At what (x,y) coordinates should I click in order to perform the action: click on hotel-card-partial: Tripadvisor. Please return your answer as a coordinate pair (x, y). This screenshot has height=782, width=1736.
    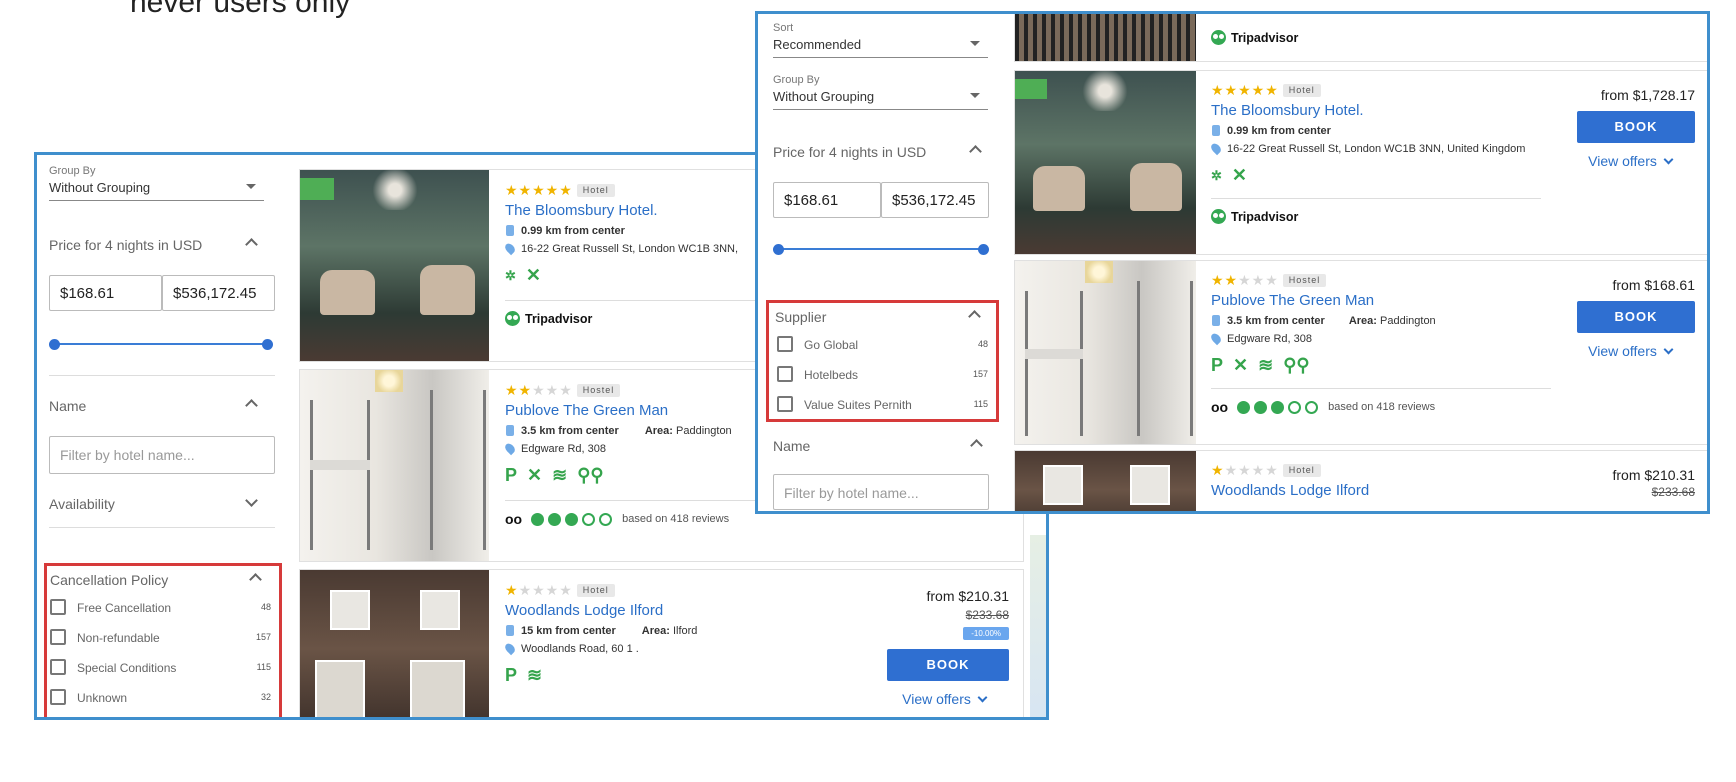
    Looking at the image, I should click on (1360, 38).